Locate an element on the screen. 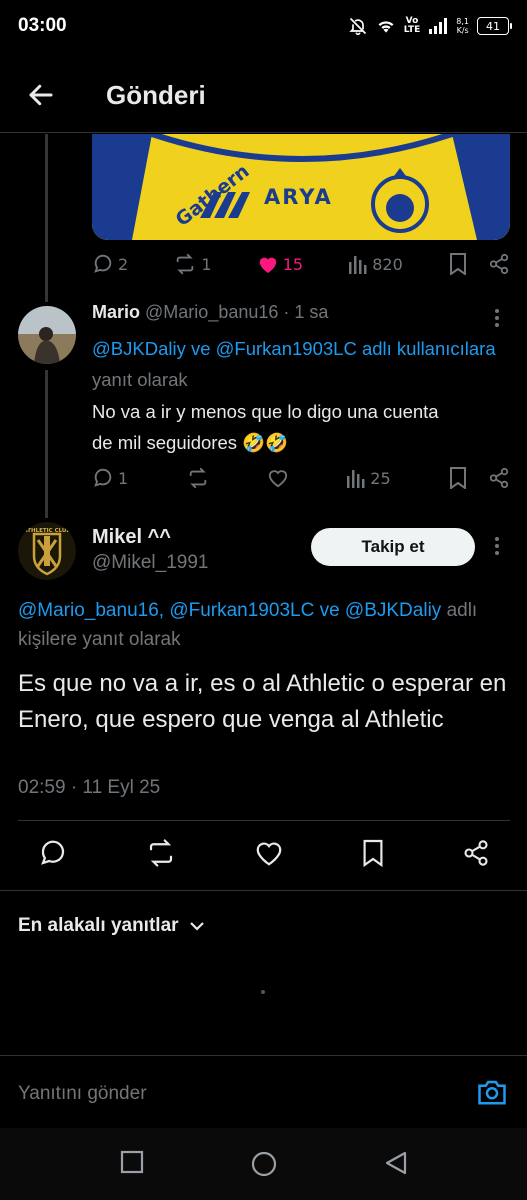  wifi-icon is located at coordinates (386, 27).